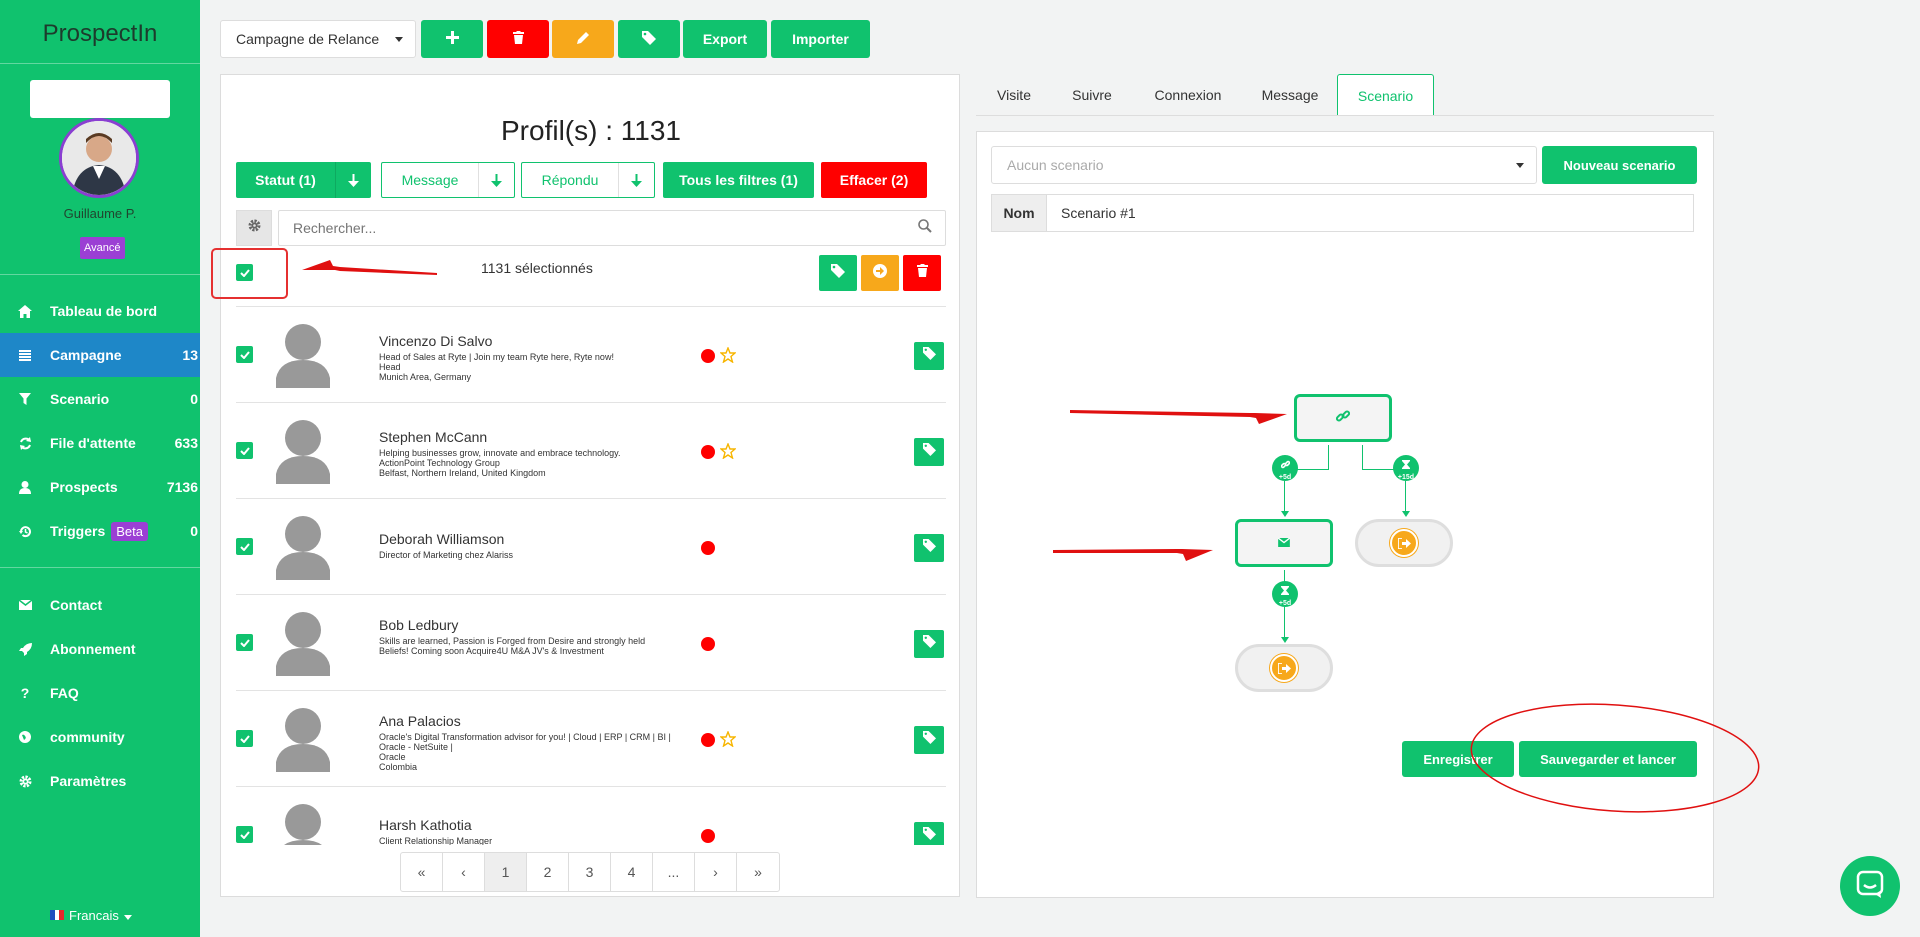  I want to click on tag-campaign-button, so click(649, 39).